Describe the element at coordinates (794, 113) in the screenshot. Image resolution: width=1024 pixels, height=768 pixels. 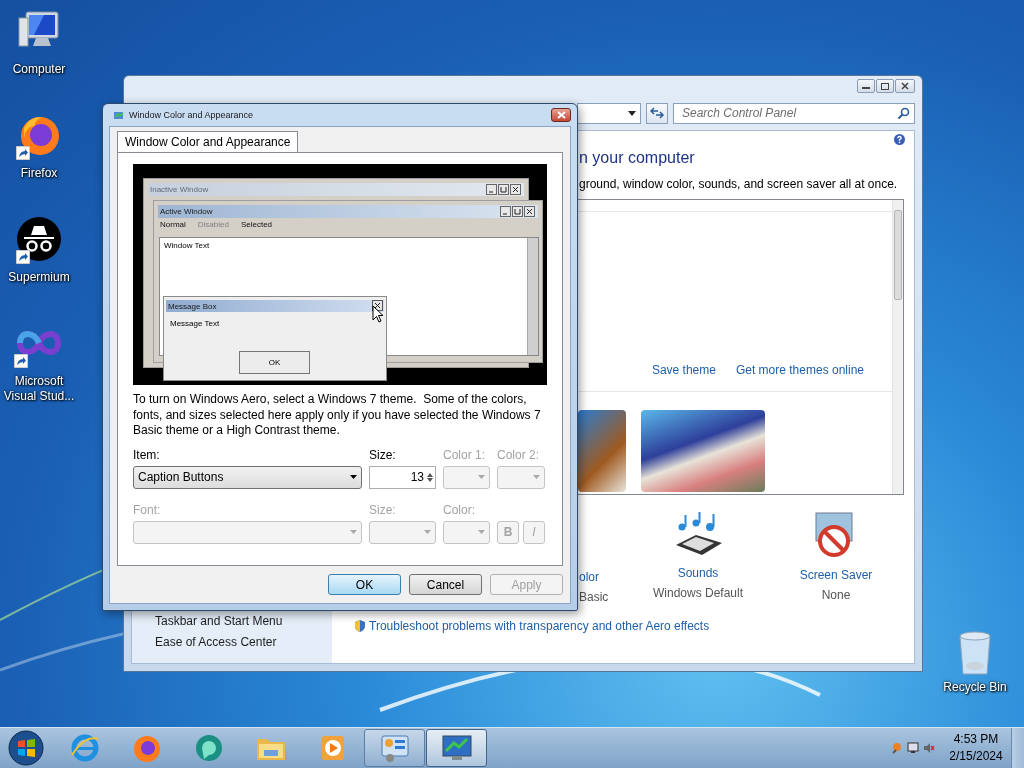
I see `search-field: Search Control Panel` at that location.